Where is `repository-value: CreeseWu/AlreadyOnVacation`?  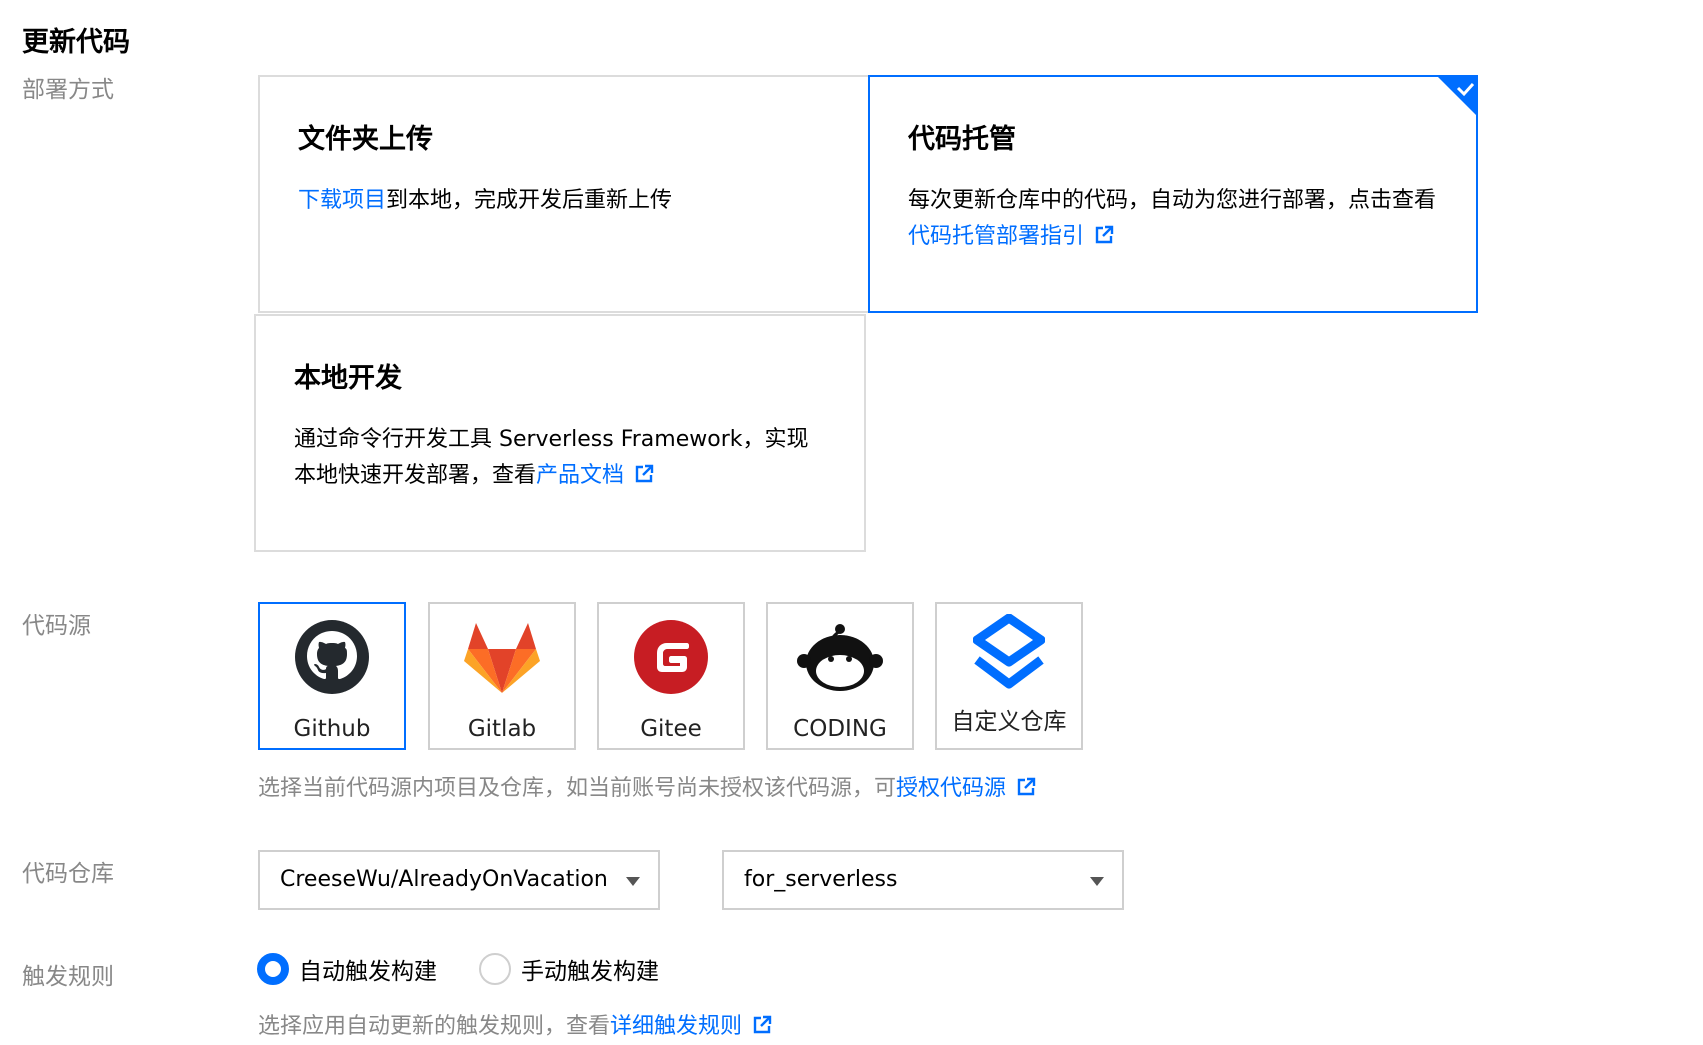
repository-value: CreeseWu/AlreadyOnVacation is located at coordinates (444, 879).